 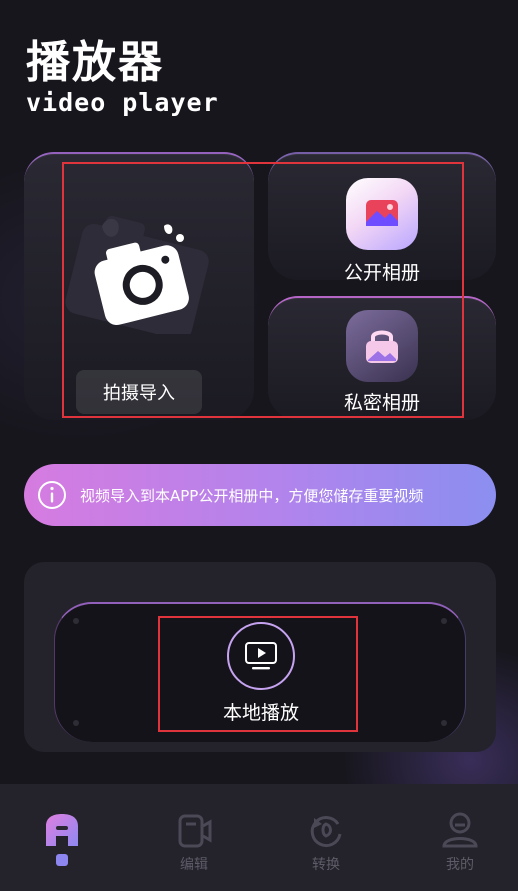 What do you see at coordinates (381, 273) in the screenshot?
I see `public-album-label: 公开相册` at bounding box center [381, 273].